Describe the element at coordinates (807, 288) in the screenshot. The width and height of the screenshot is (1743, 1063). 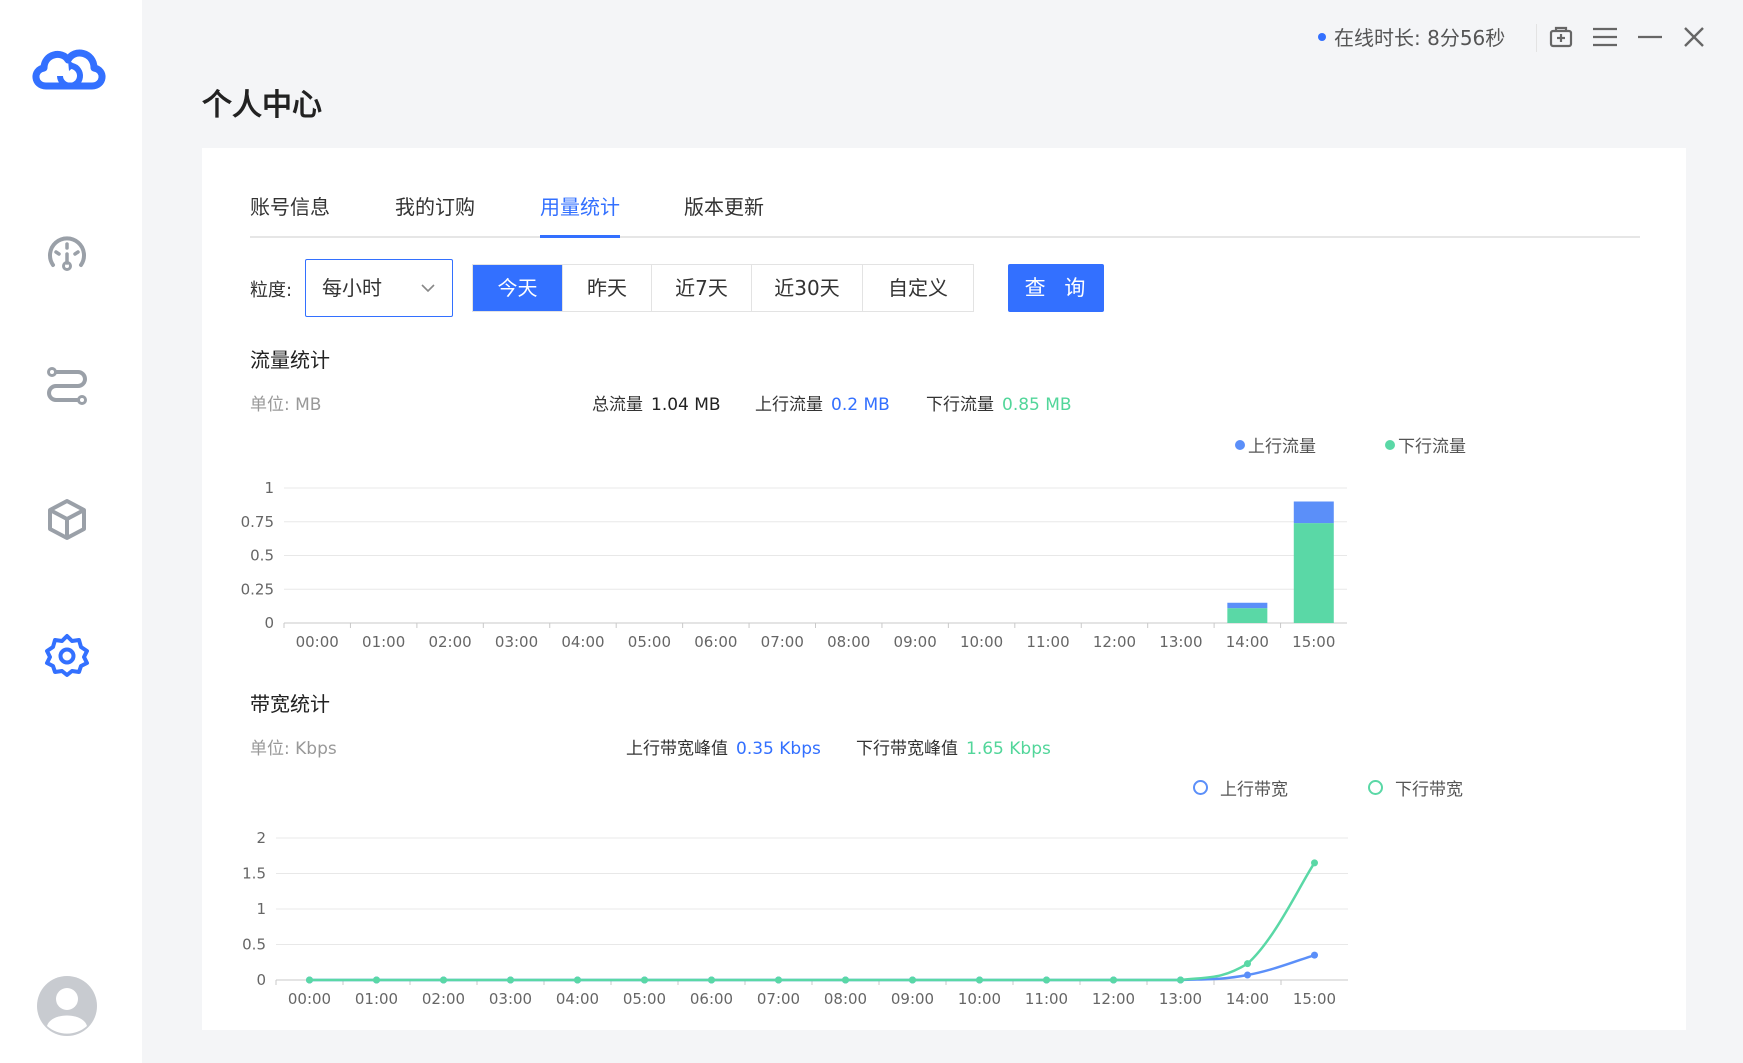
I see `range-30days-button: 近30天` at that location.